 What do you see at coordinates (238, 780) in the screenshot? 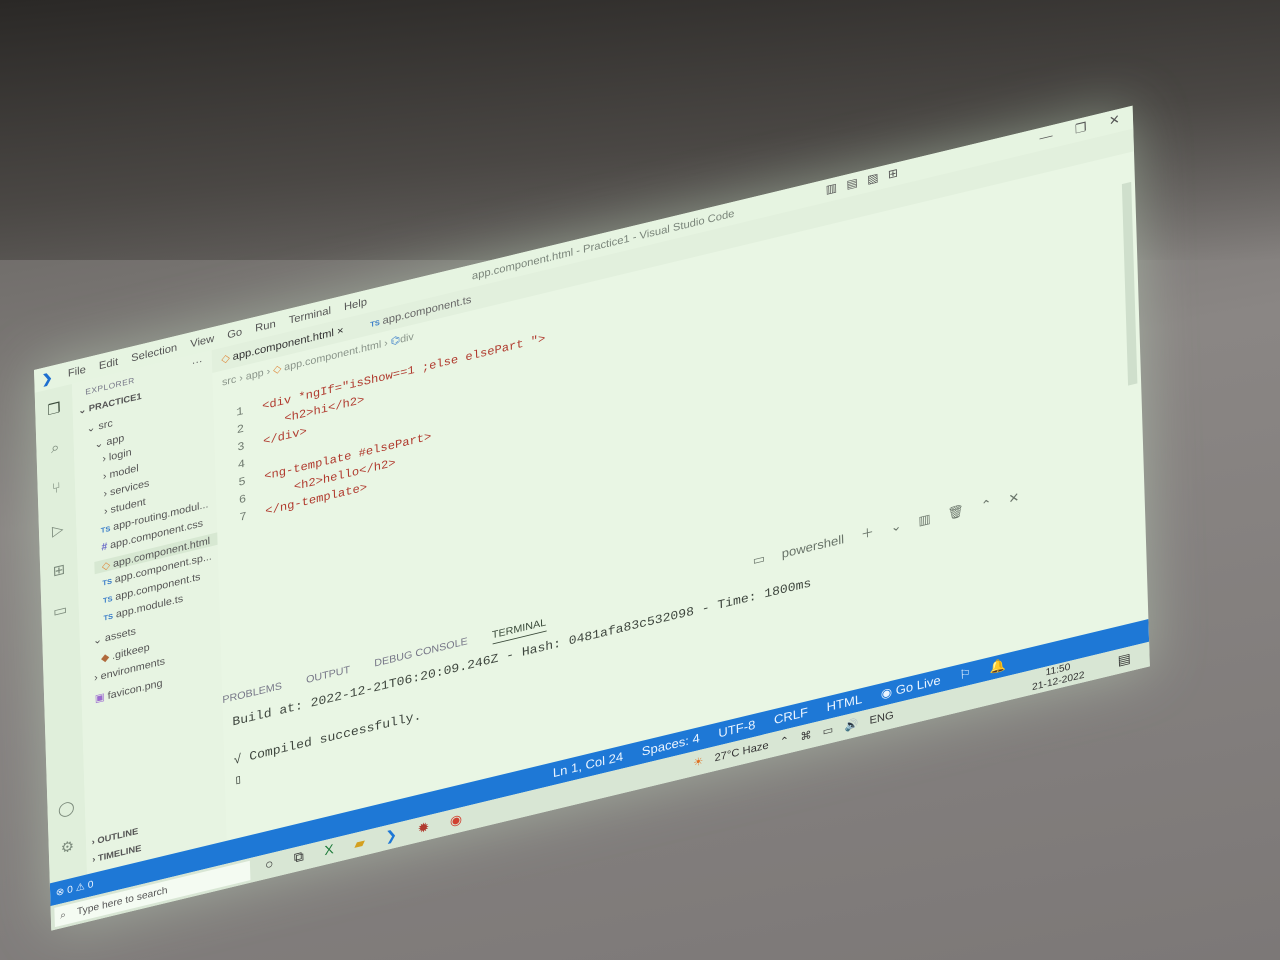
I see `terminal-cursor: ▯` at bounding box center [238, 780].